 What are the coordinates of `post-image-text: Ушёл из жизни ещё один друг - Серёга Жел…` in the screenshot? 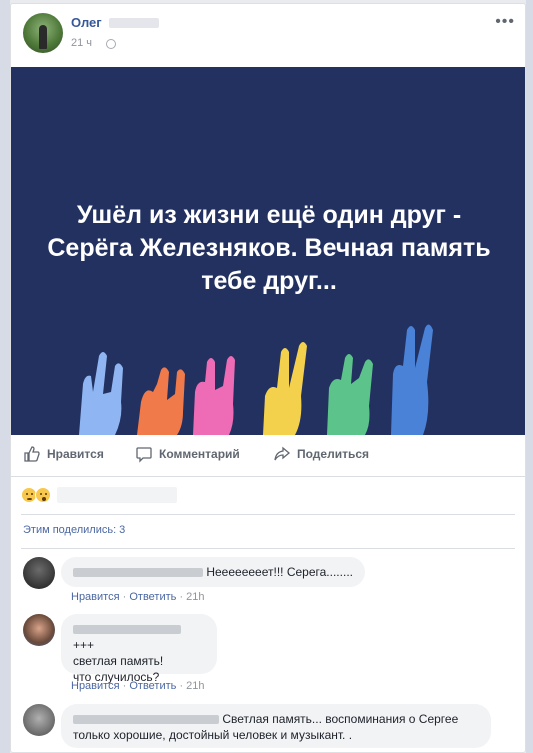 It's located at (269, 248).